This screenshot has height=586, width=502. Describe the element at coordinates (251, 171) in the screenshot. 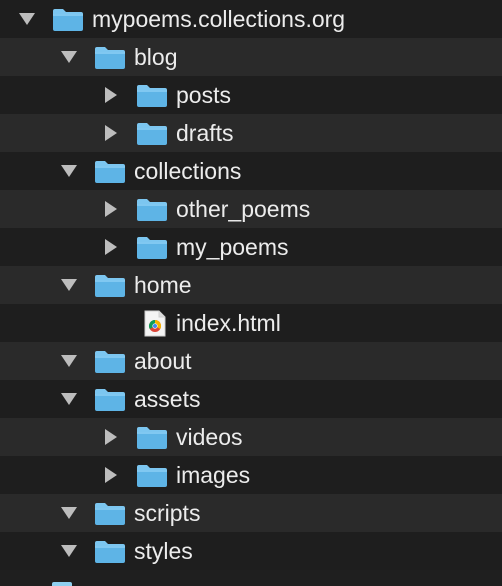

I see `tree-row-collections: collections` at that location.